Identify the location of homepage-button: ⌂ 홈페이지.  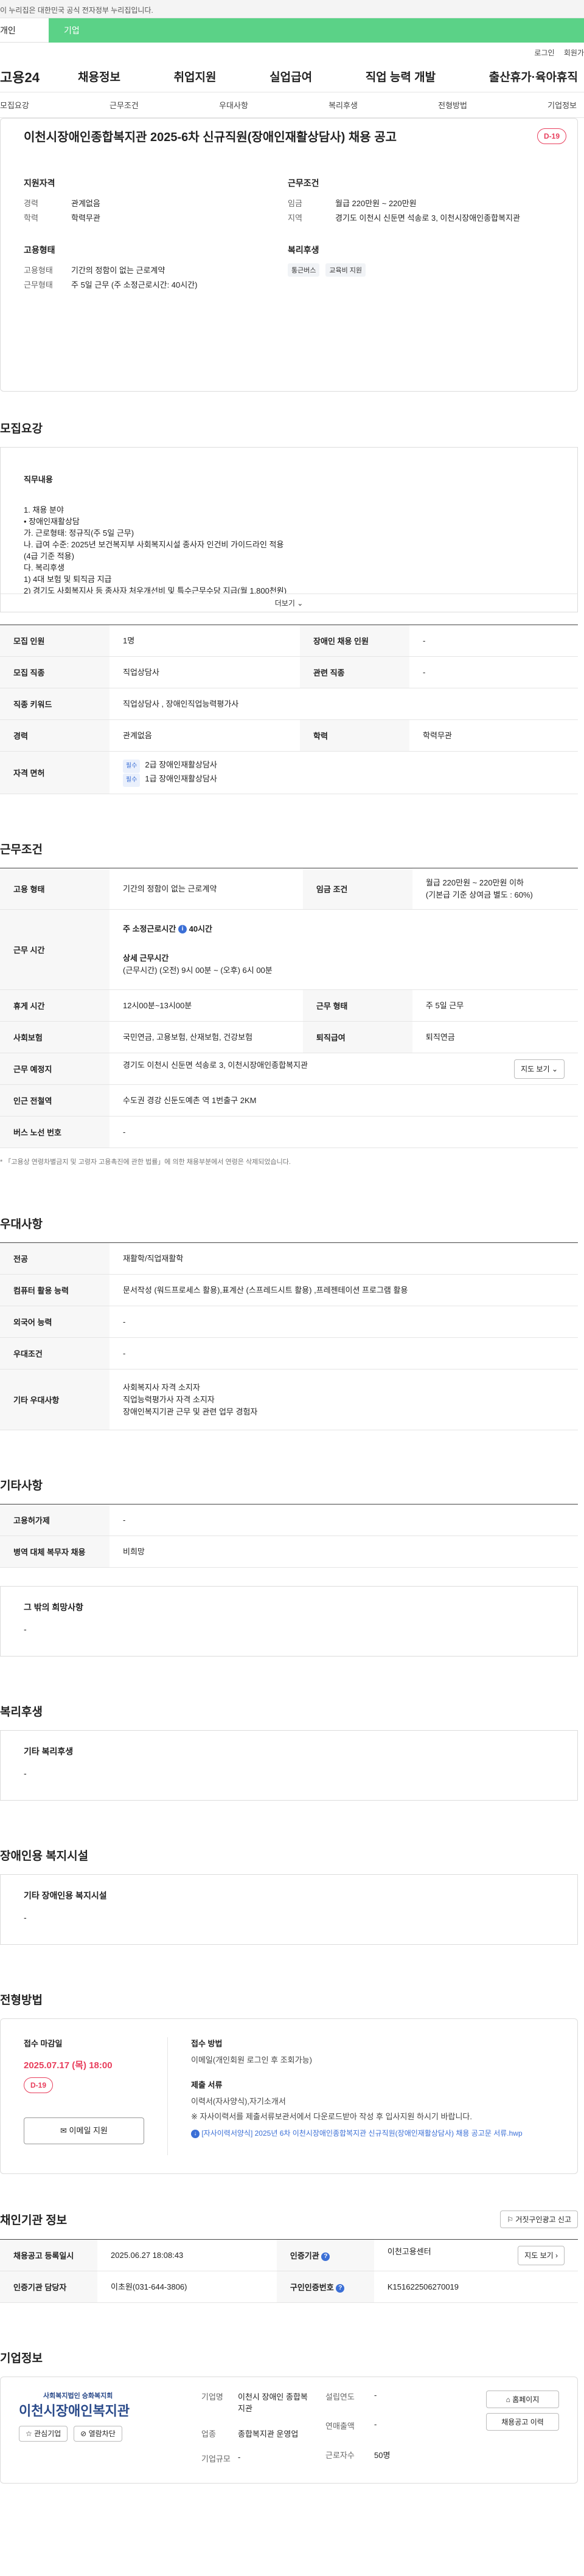
(522, 2399).